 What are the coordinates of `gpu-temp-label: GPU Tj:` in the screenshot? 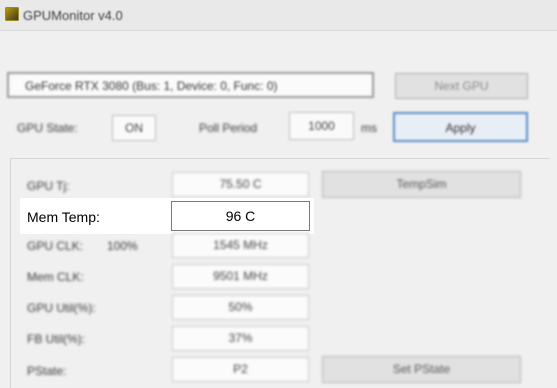 It's located at (48, 186).